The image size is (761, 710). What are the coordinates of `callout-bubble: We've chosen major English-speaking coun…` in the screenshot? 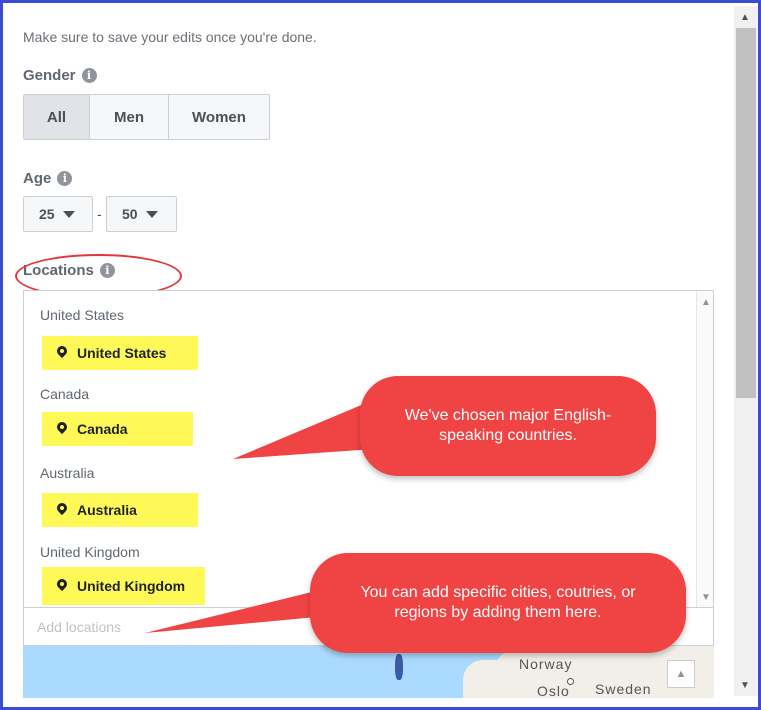 It's located at (508, 426).